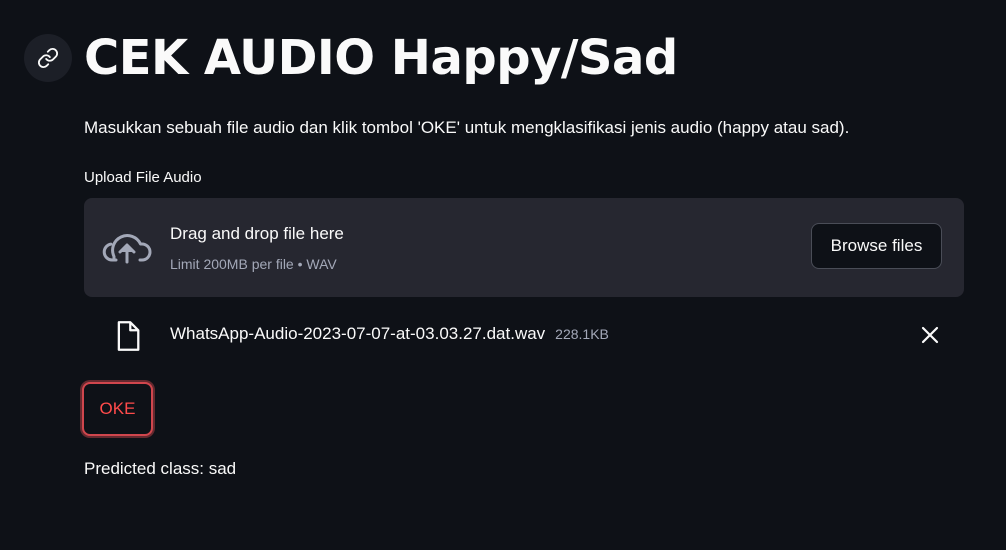  I want to click on anchor-link-button, so click(48, 58).